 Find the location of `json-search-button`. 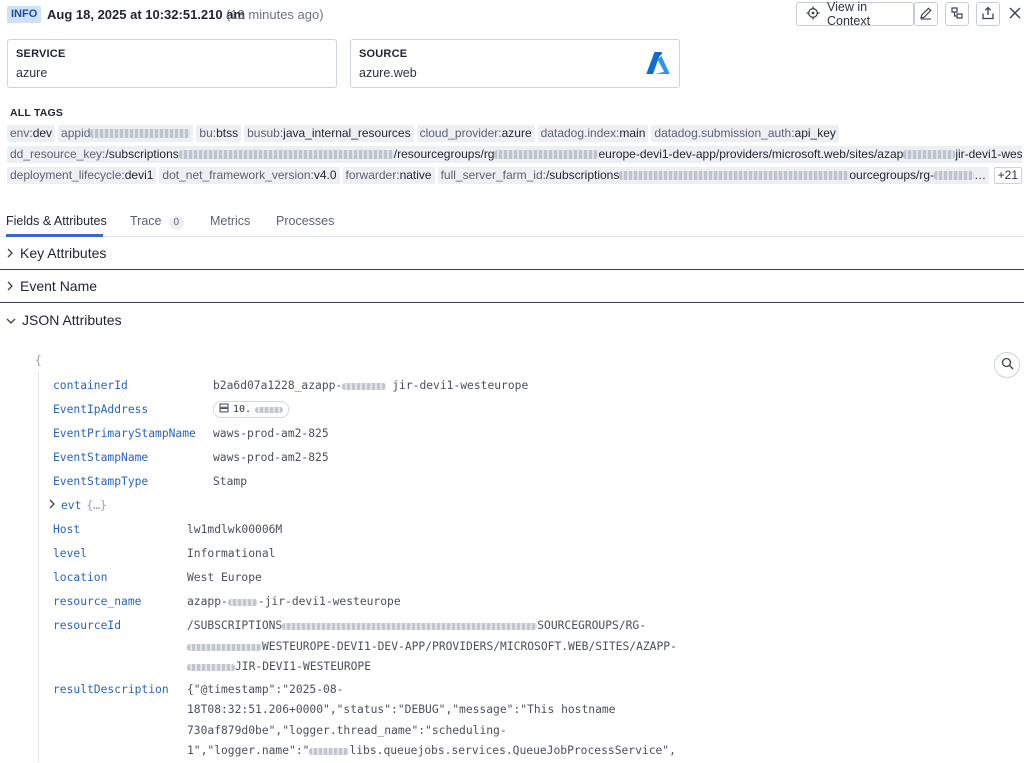

json-search-button is located at coordinates (1007, 365).